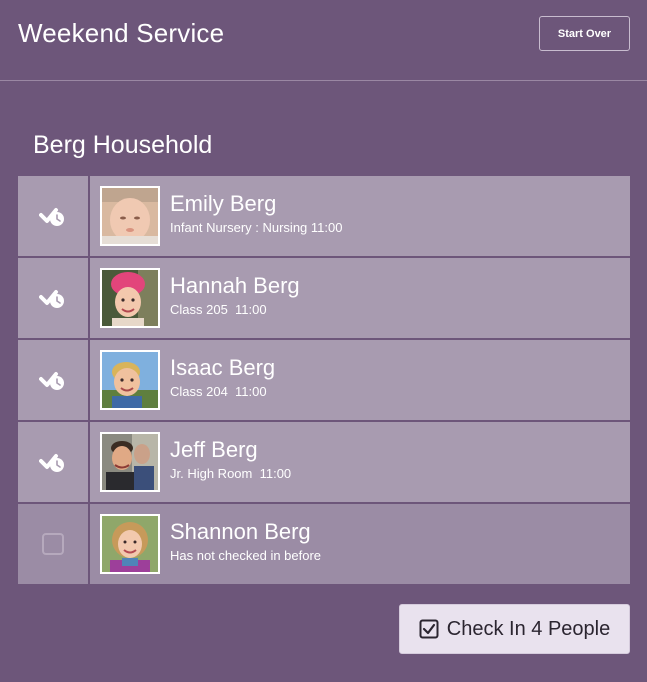  What do you see at coordinates (528, 628) in the screenshot?
I see `check-in-label: Check In 4 People` at bounding box center [528, 628].